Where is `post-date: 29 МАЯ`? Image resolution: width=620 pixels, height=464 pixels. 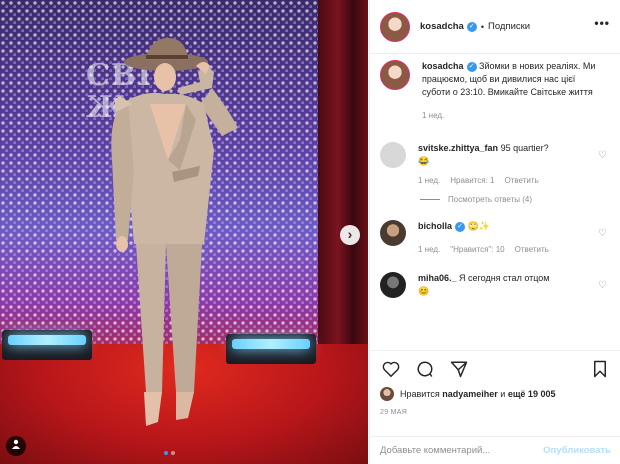
post-date: 29 МАЯ is located at coordinates (495, 412).